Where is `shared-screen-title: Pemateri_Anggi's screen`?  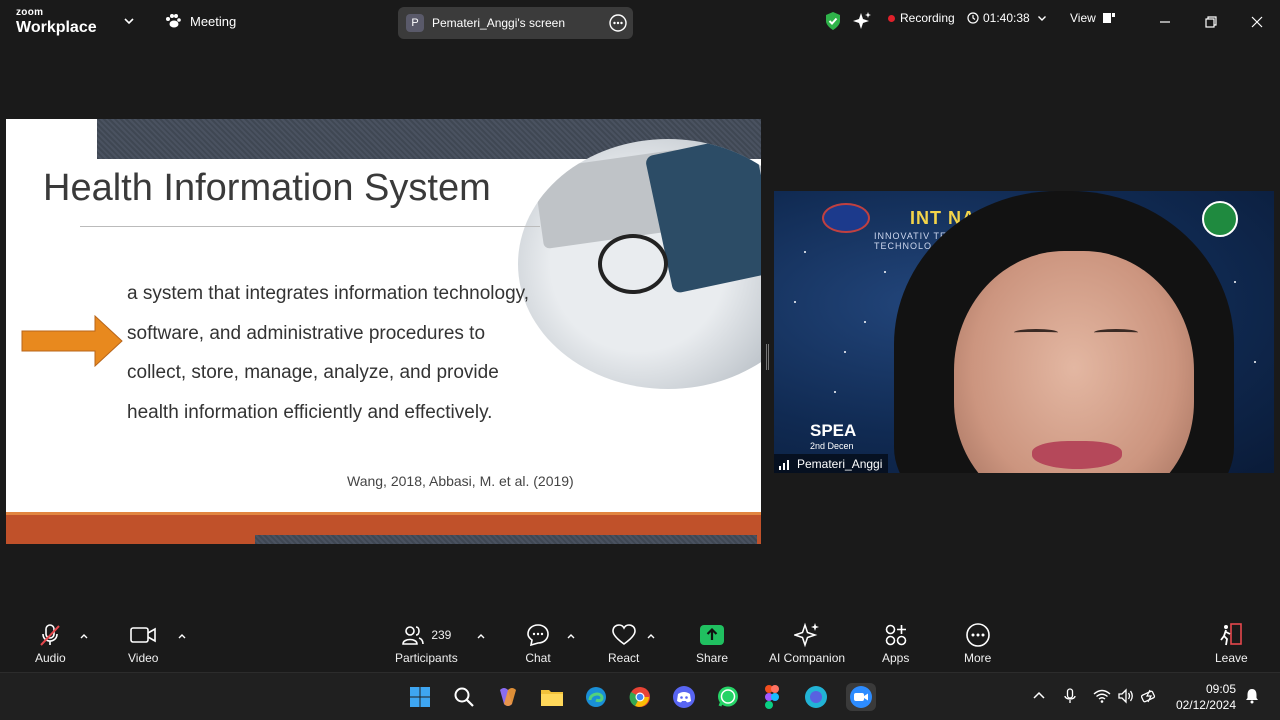
shared-screen-title: Pemateri_Anggi's screen is located at coordinates (499, 23).